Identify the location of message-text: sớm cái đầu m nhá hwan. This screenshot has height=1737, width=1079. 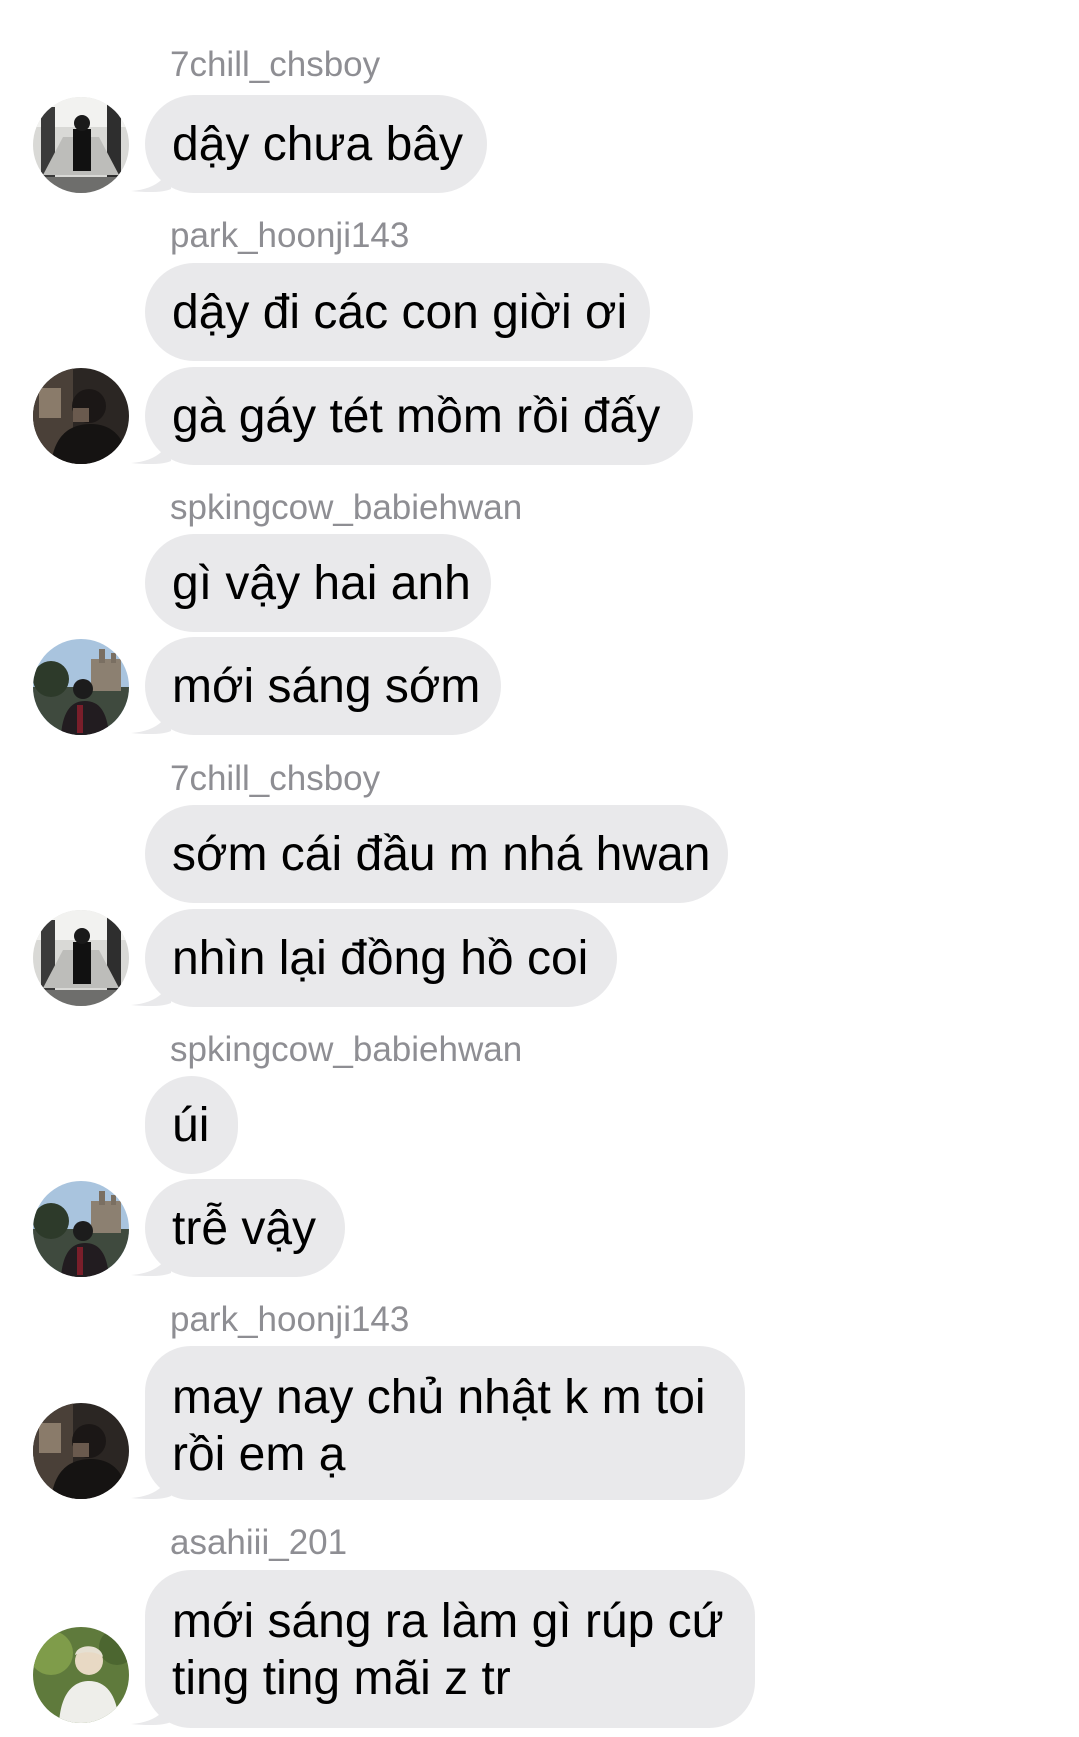
(441, 854).